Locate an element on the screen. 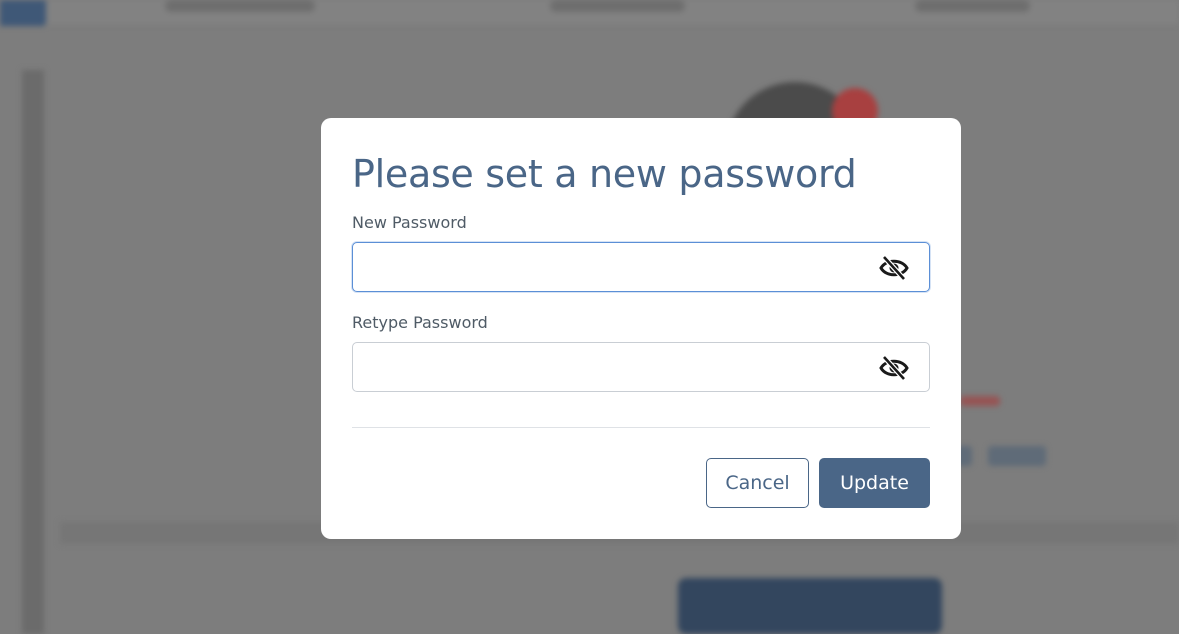  background-sidebar is located at coordinates (33, 352).